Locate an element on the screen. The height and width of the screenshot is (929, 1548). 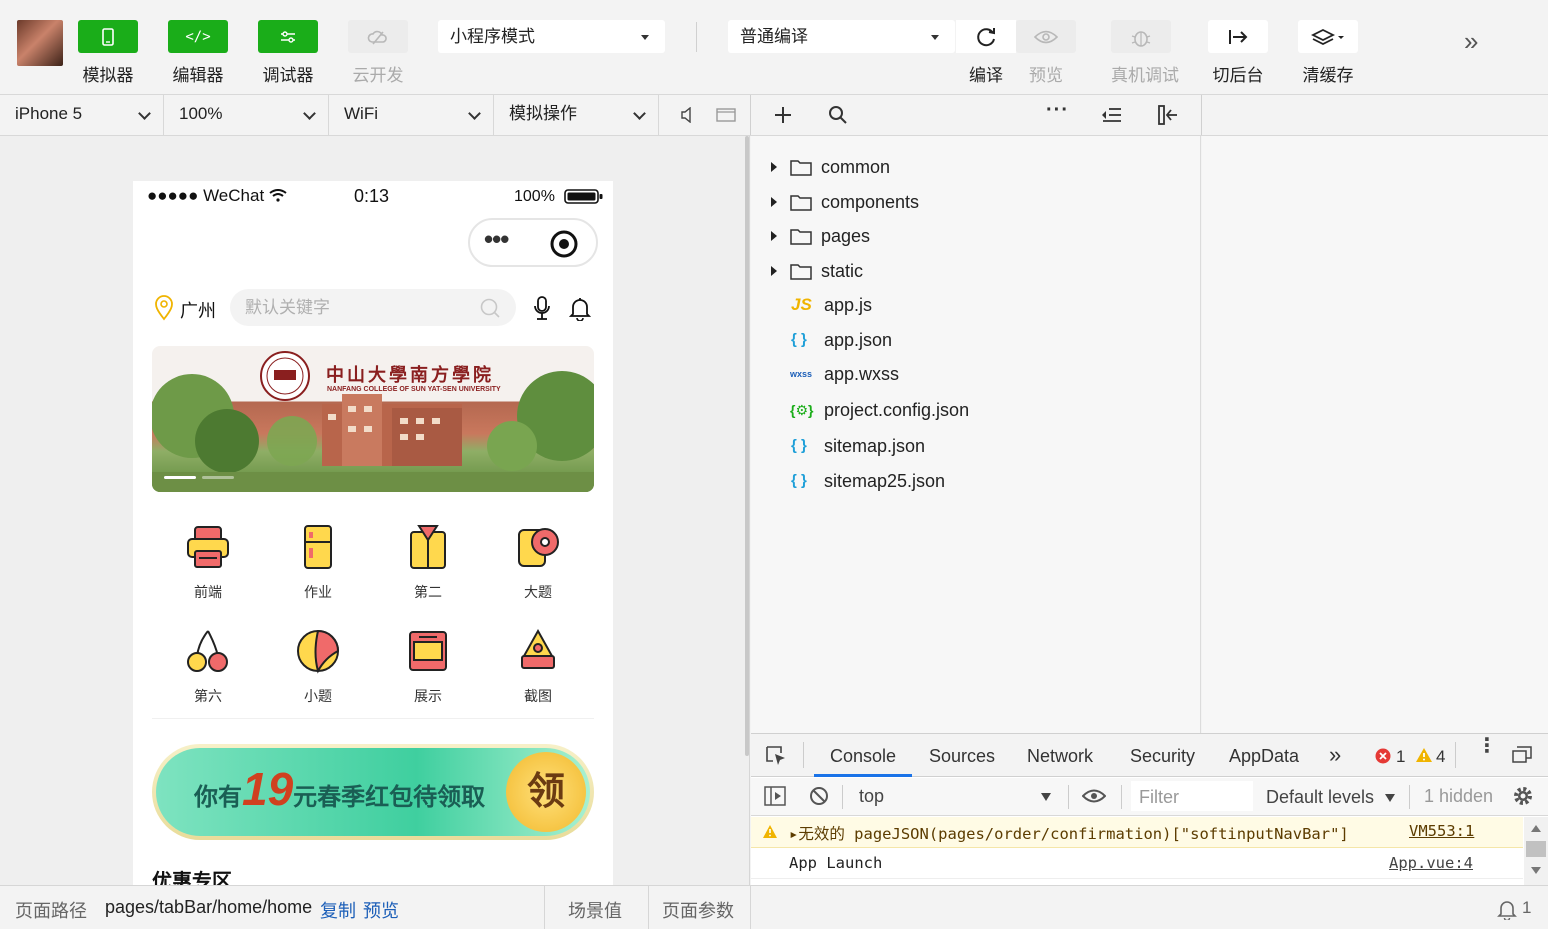
add-file-icon is located at coordinates (783, 115).